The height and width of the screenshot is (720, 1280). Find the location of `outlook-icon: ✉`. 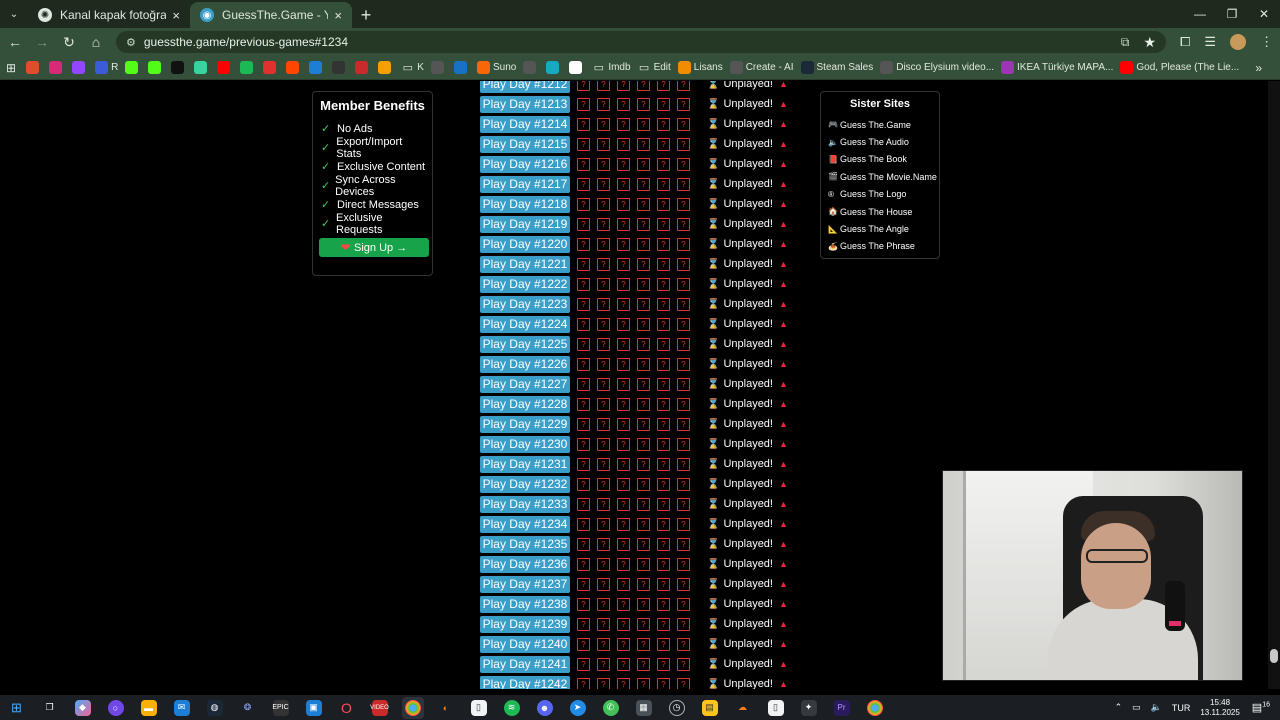

outlook-icon: ✉ is located at coordinates (182, 708).